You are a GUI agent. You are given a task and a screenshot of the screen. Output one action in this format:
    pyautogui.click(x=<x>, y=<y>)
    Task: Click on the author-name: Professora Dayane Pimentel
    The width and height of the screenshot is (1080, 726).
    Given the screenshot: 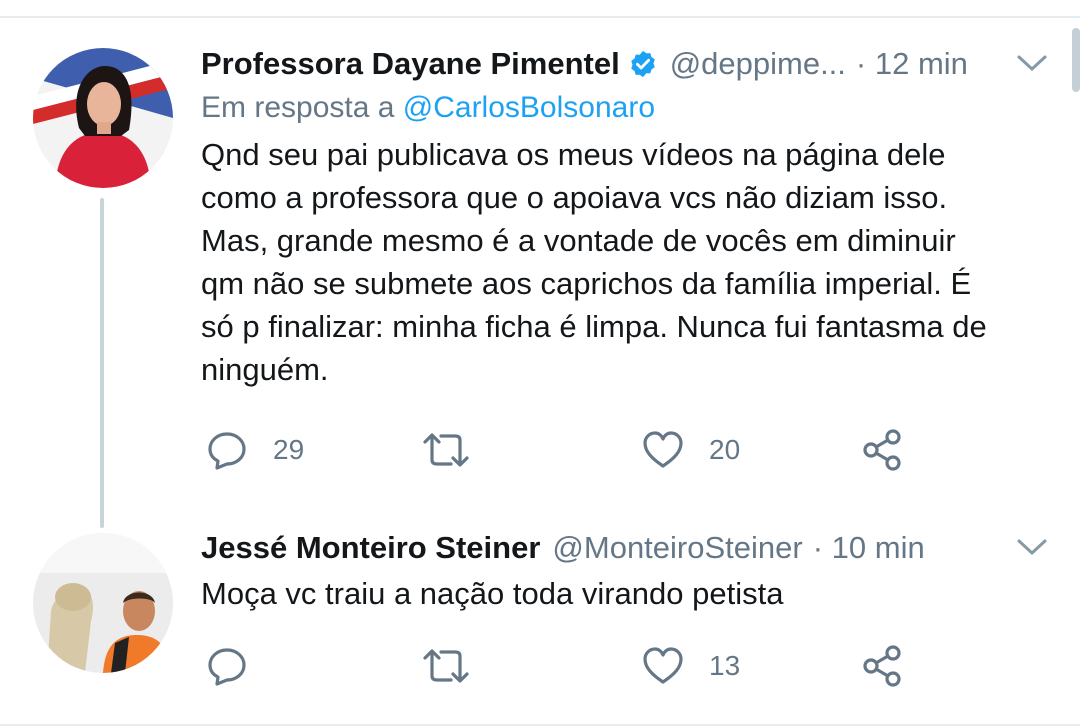 What is the action you would take?
    pyautogui.click(x=410, y=64)
    